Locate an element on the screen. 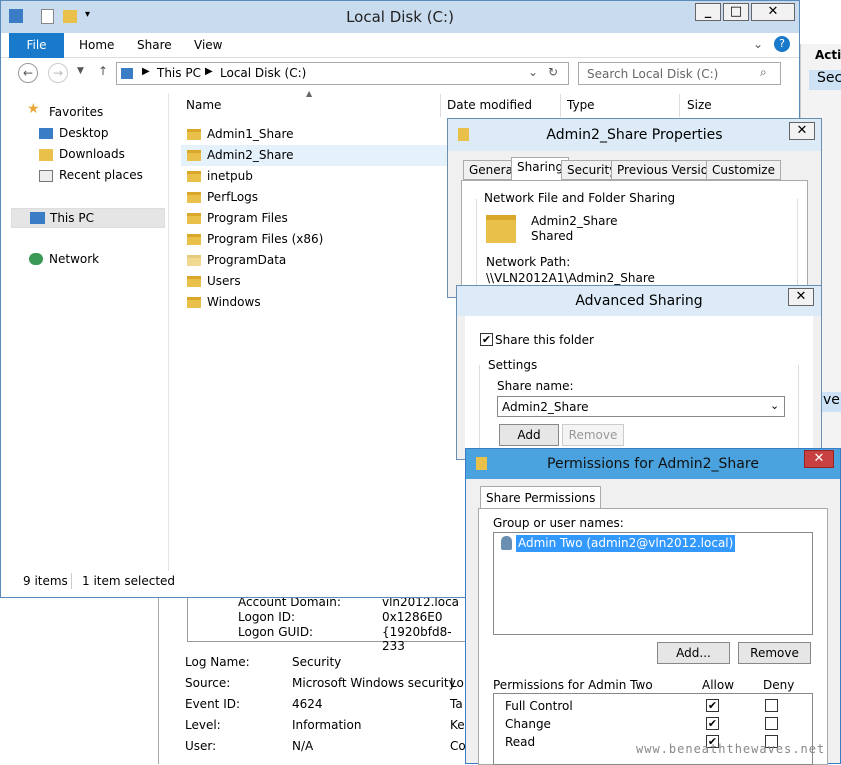 Image resolution: width=841 pixels, height=765 pixels. search-input: Search Local Disk (C:) is located at coordinates (652, 74).